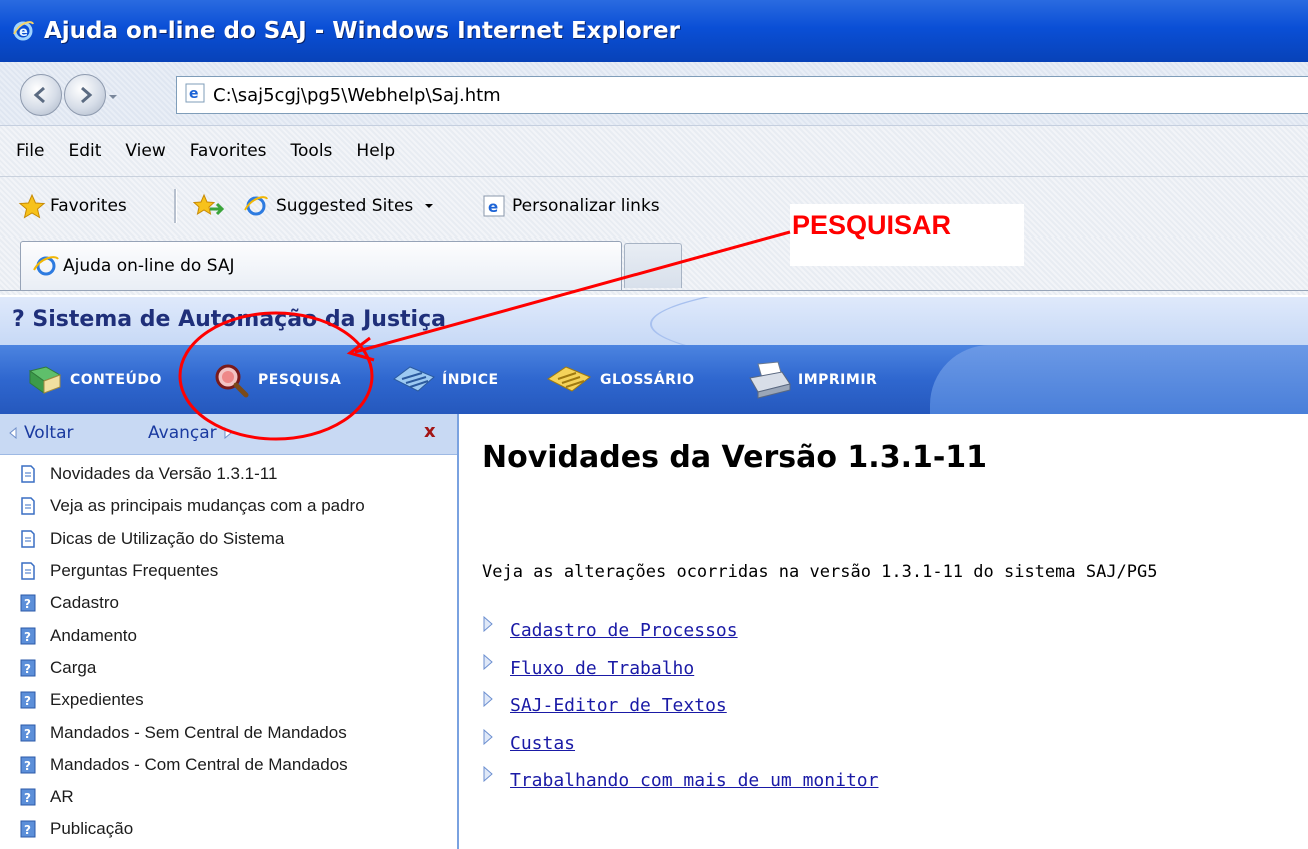 This screenshot has height=849, width=1308. What do you see at coordinates (232, 381) in the screenshot?
I see `magnifier-icon` at bounding box center [232, 381].